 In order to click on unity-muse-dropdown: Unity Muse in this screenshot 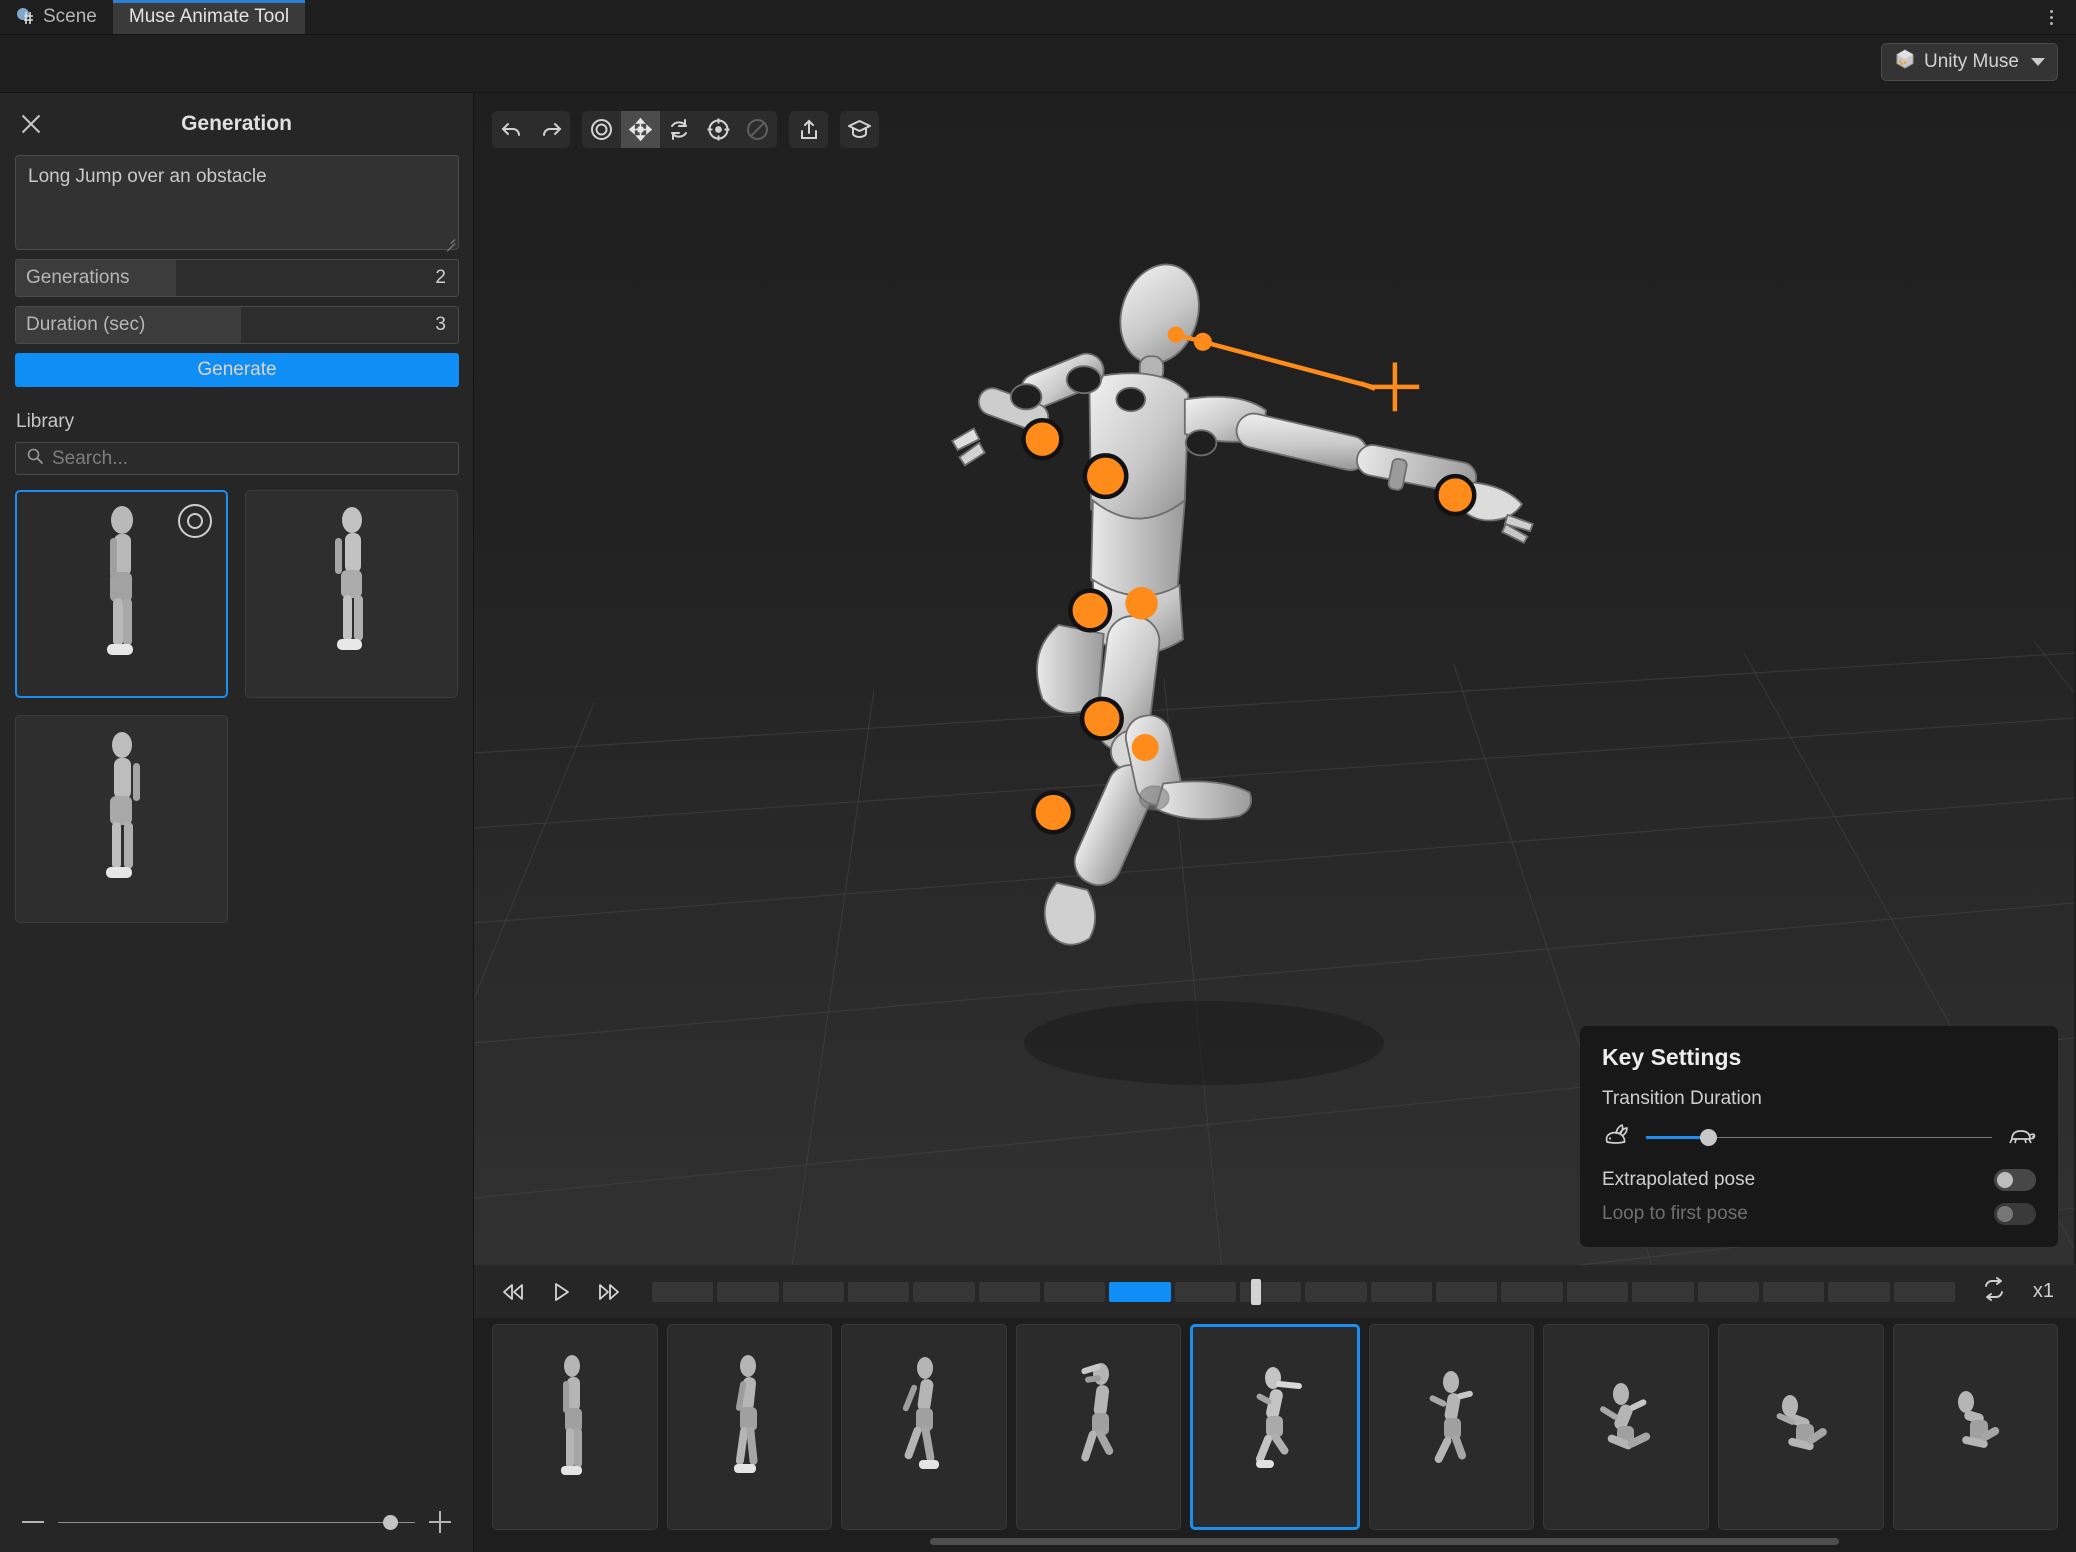, I will do `click(1969, 62)`.